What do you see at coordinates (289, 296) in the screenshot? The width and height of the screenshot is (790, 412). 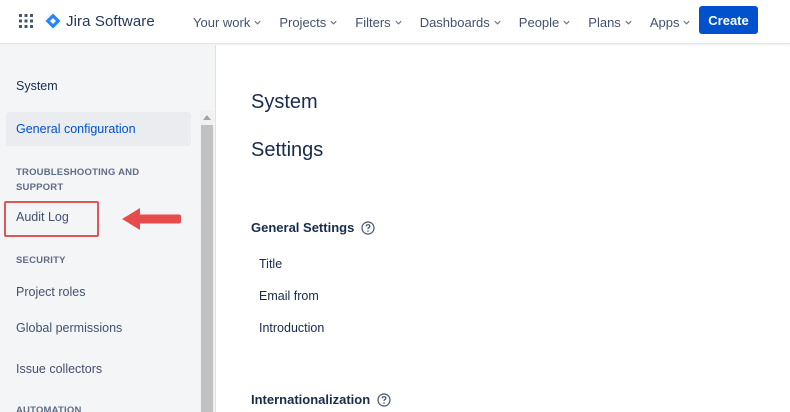 I see `field-label-email-from: Email from` at bounding box center [289, 296].